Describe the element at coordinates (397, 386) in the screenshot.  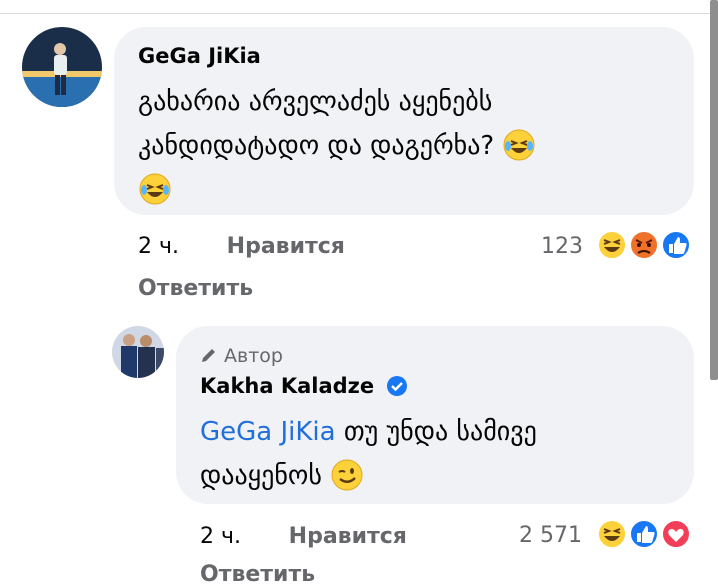
I see `verified-badge-icon` at that location.